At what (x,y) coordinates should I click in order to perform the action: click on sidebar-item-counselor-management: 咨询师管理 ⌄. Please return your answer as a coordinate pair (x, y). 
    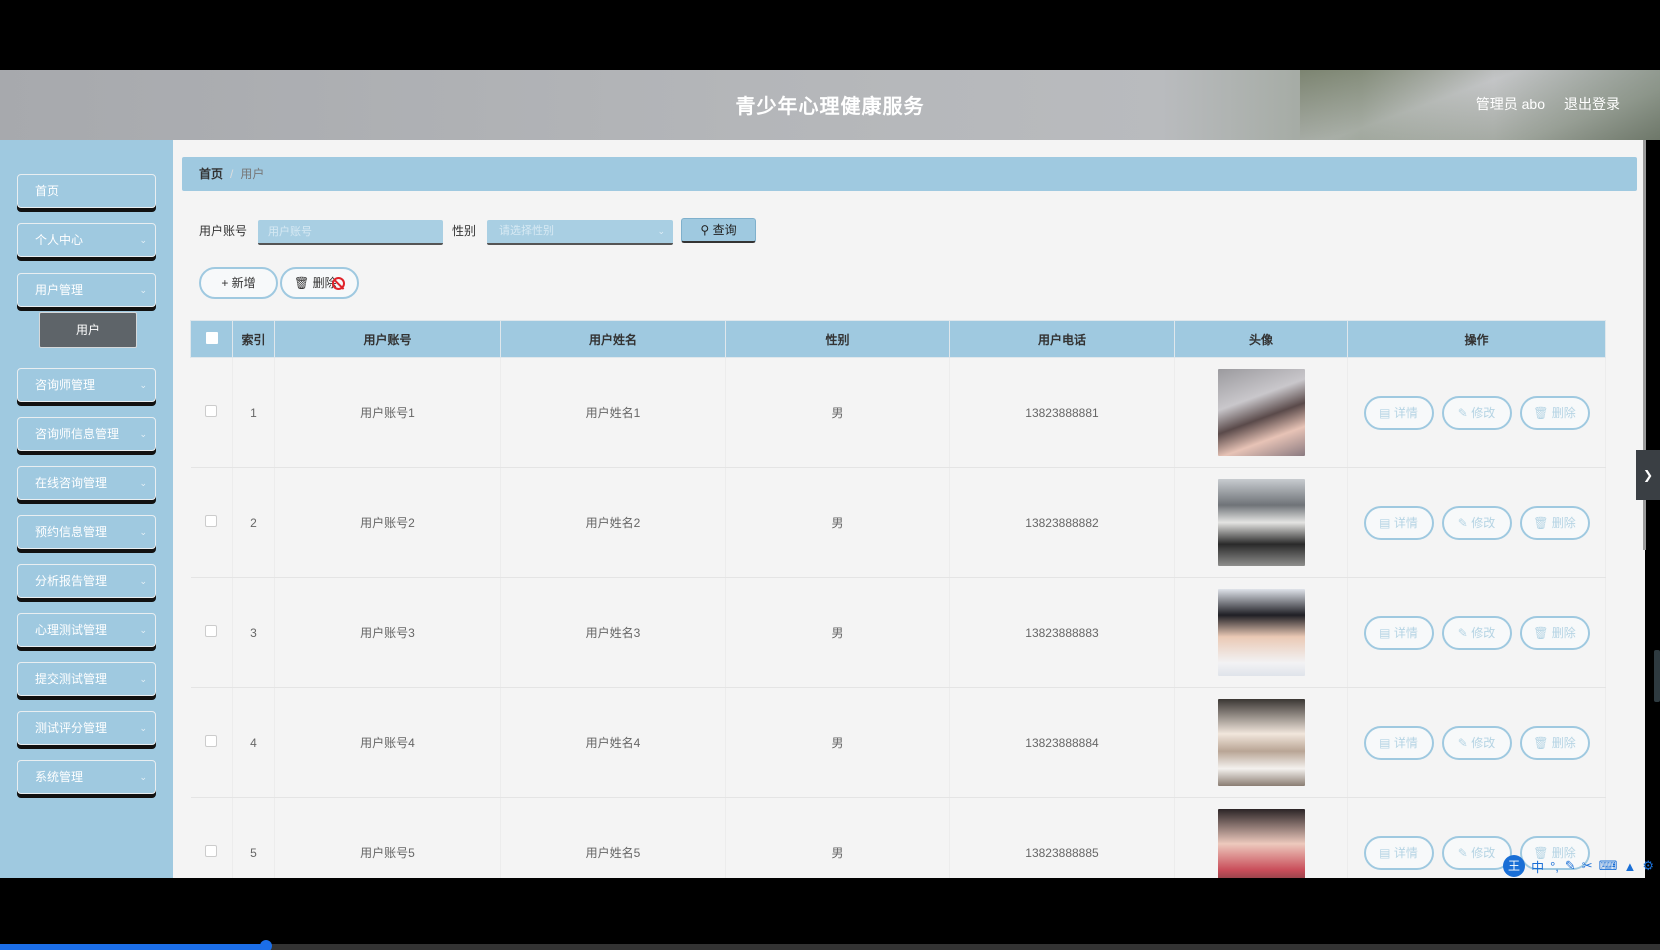
    Looking at the image, I should click on (86, 385).